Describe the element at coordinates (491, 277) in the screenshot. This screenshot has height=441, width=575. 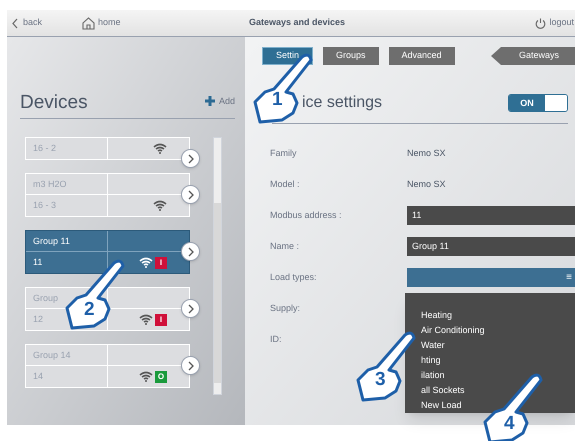
I see `select-field: ≡` at that location.